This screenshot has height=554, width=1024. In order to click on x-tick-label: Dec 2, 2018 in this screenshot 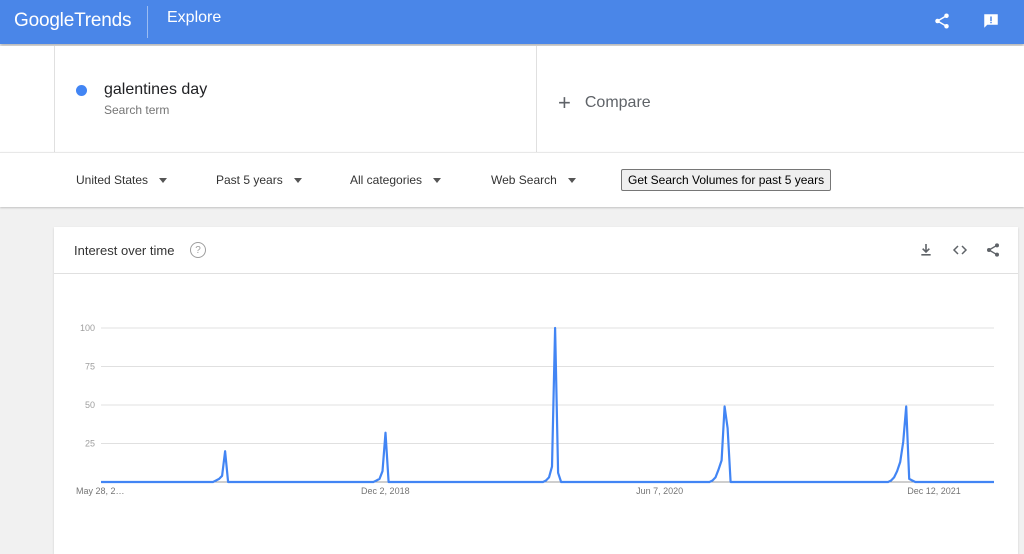, I will do `click(385, 491)`.